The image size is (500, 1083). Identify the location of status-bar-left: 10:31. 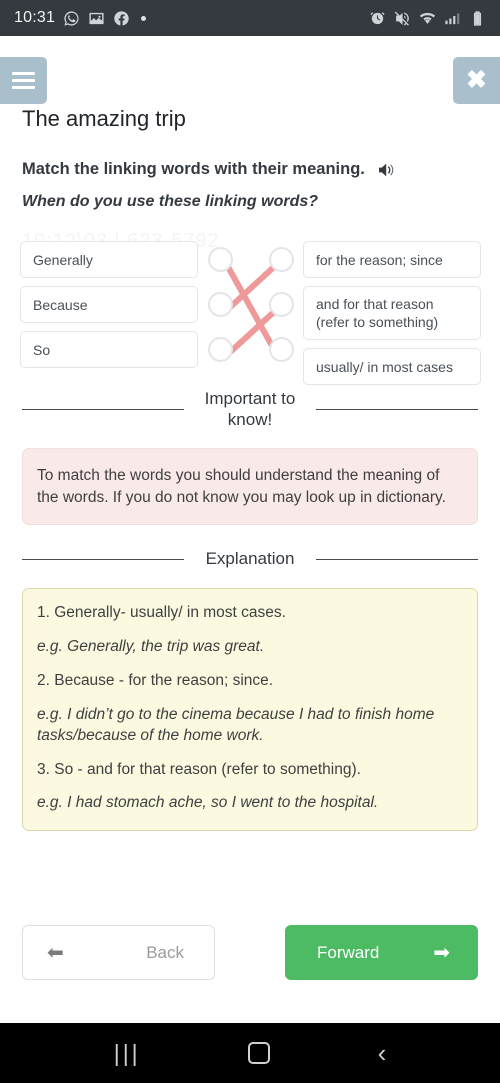
(80, 18).